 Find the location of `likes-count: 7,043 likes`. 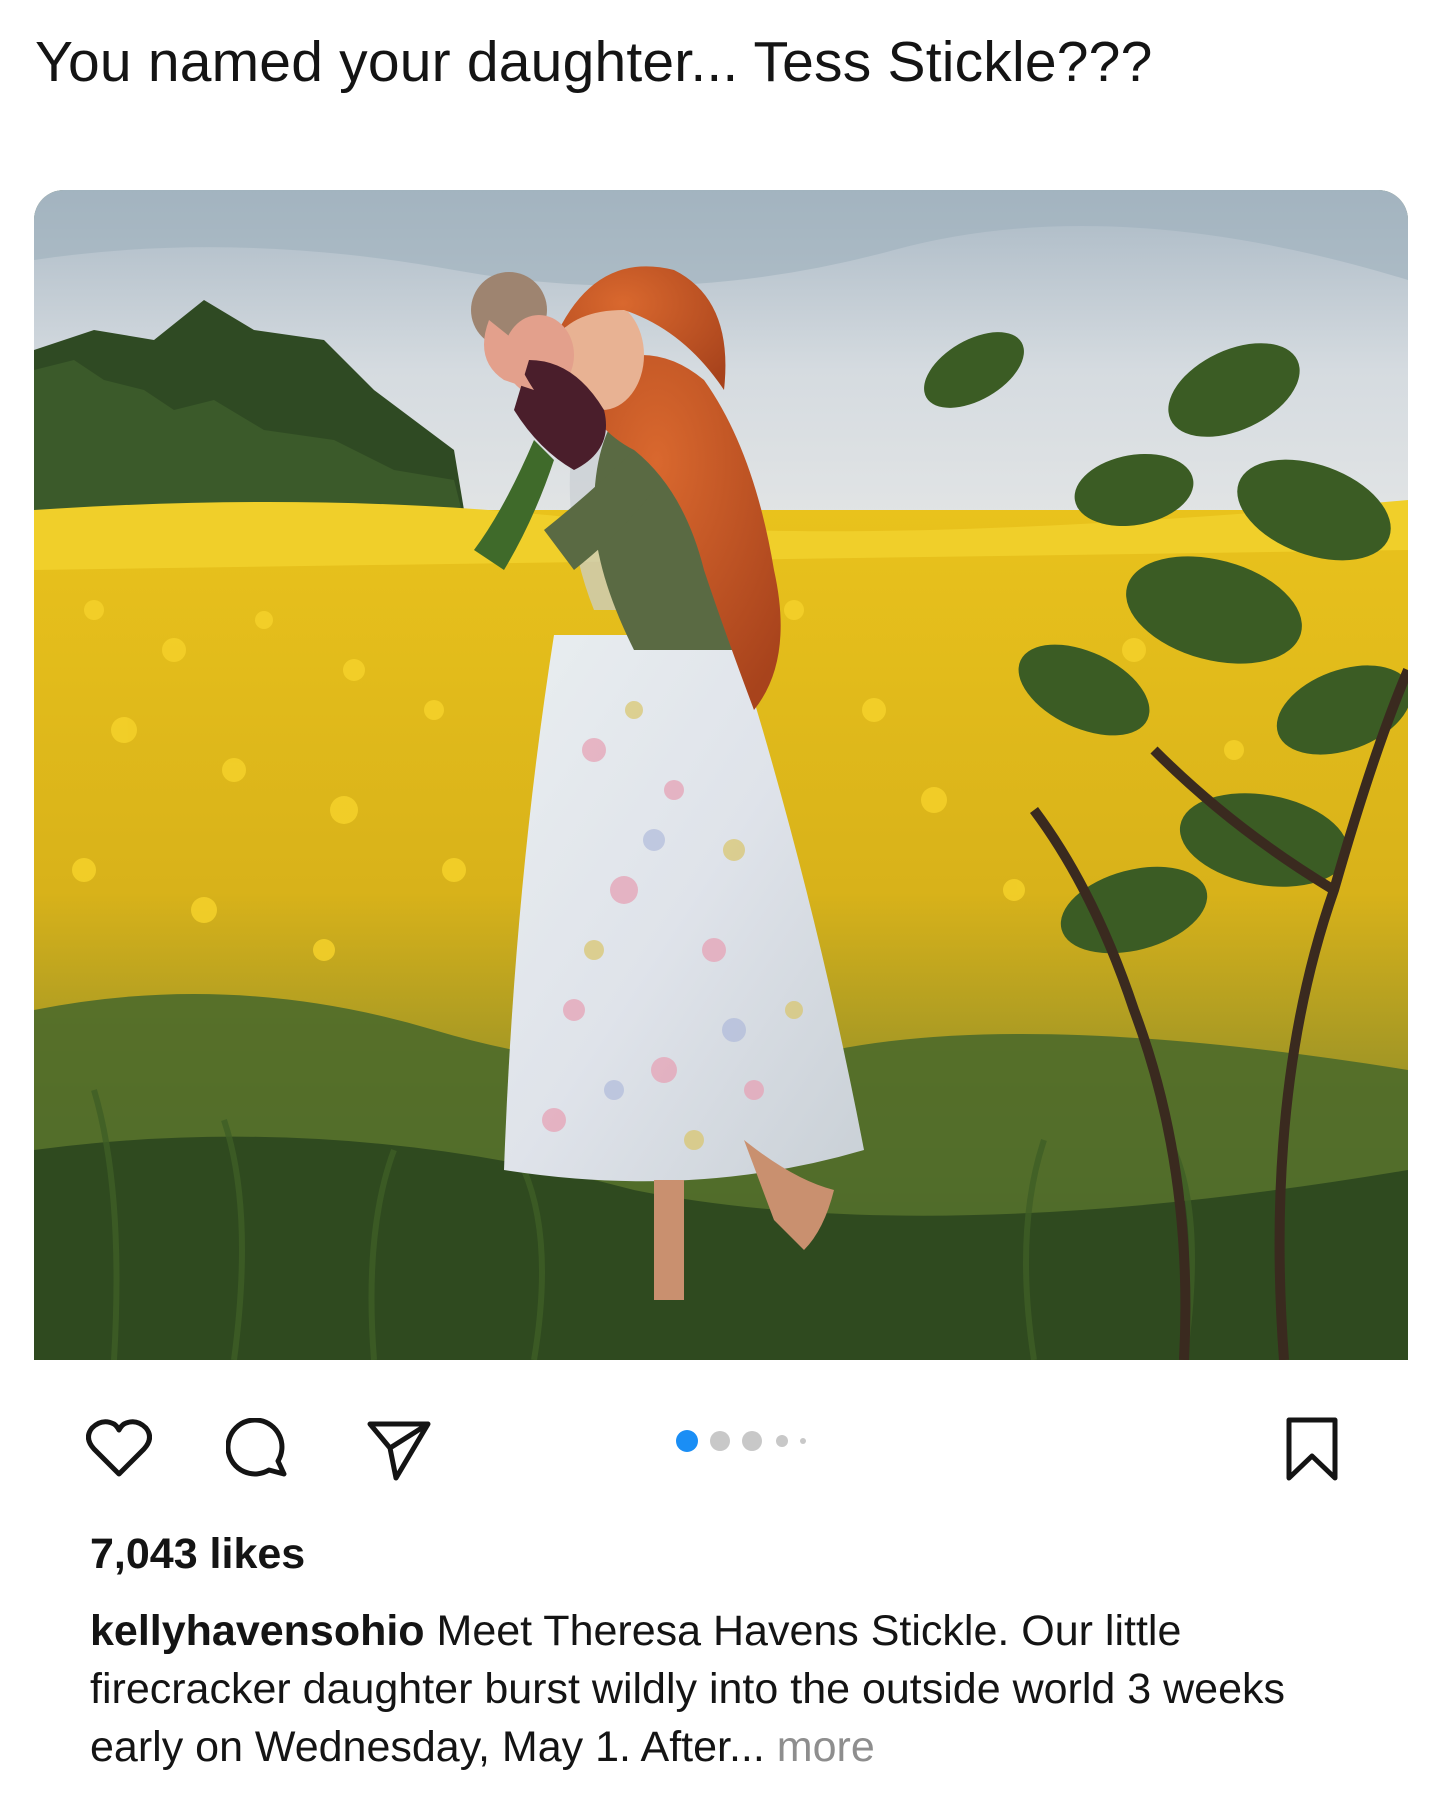

likes-count: 7,043 likes is located at coordinates (197, 1554).